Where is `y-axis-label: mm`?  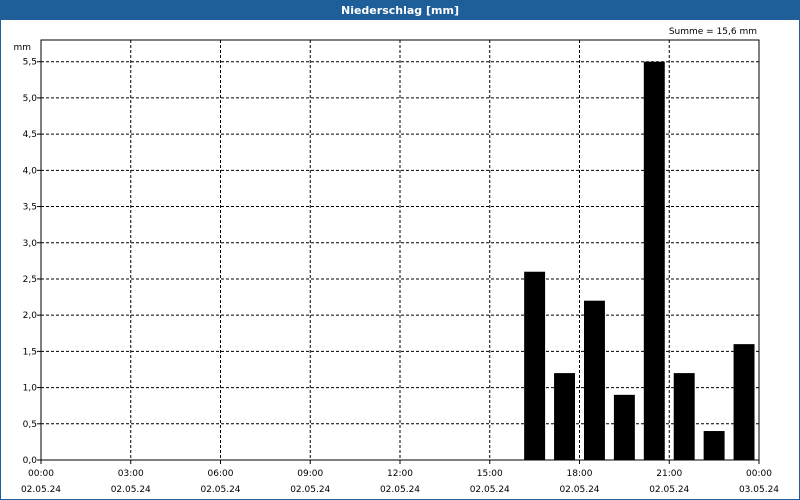
y-axis-label: mm is located at coordinates (22, 48).